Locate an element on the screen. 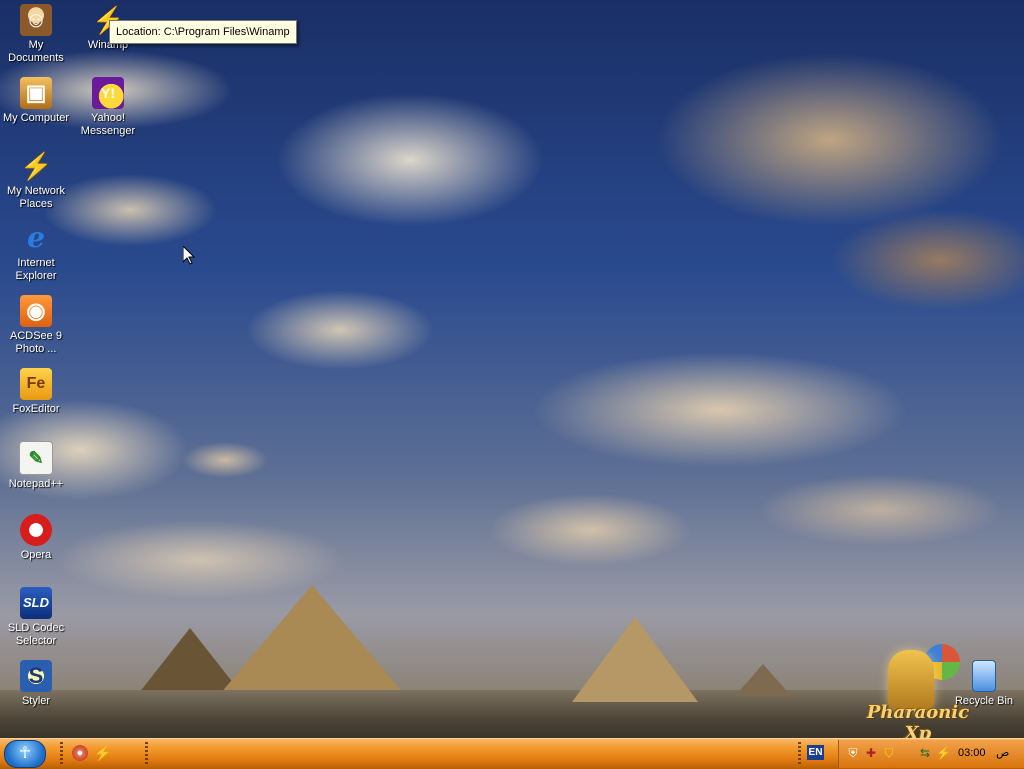 This screenshot has width=1024, height=769. pyramid-great is located at coordinates (312, 642).